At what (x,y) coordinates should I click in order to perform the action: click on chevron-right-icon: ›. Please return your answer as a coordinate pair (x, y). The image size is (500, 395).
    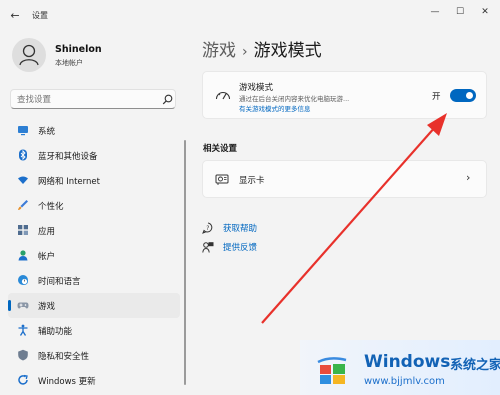
    Looking at the image, I should click on (468, 177).